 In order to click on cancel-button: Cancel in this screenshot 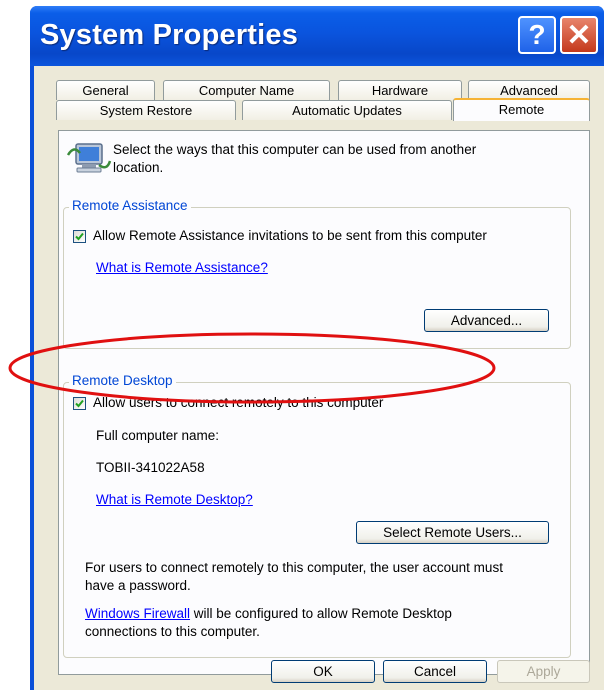, I will do `click(435, 671)`.